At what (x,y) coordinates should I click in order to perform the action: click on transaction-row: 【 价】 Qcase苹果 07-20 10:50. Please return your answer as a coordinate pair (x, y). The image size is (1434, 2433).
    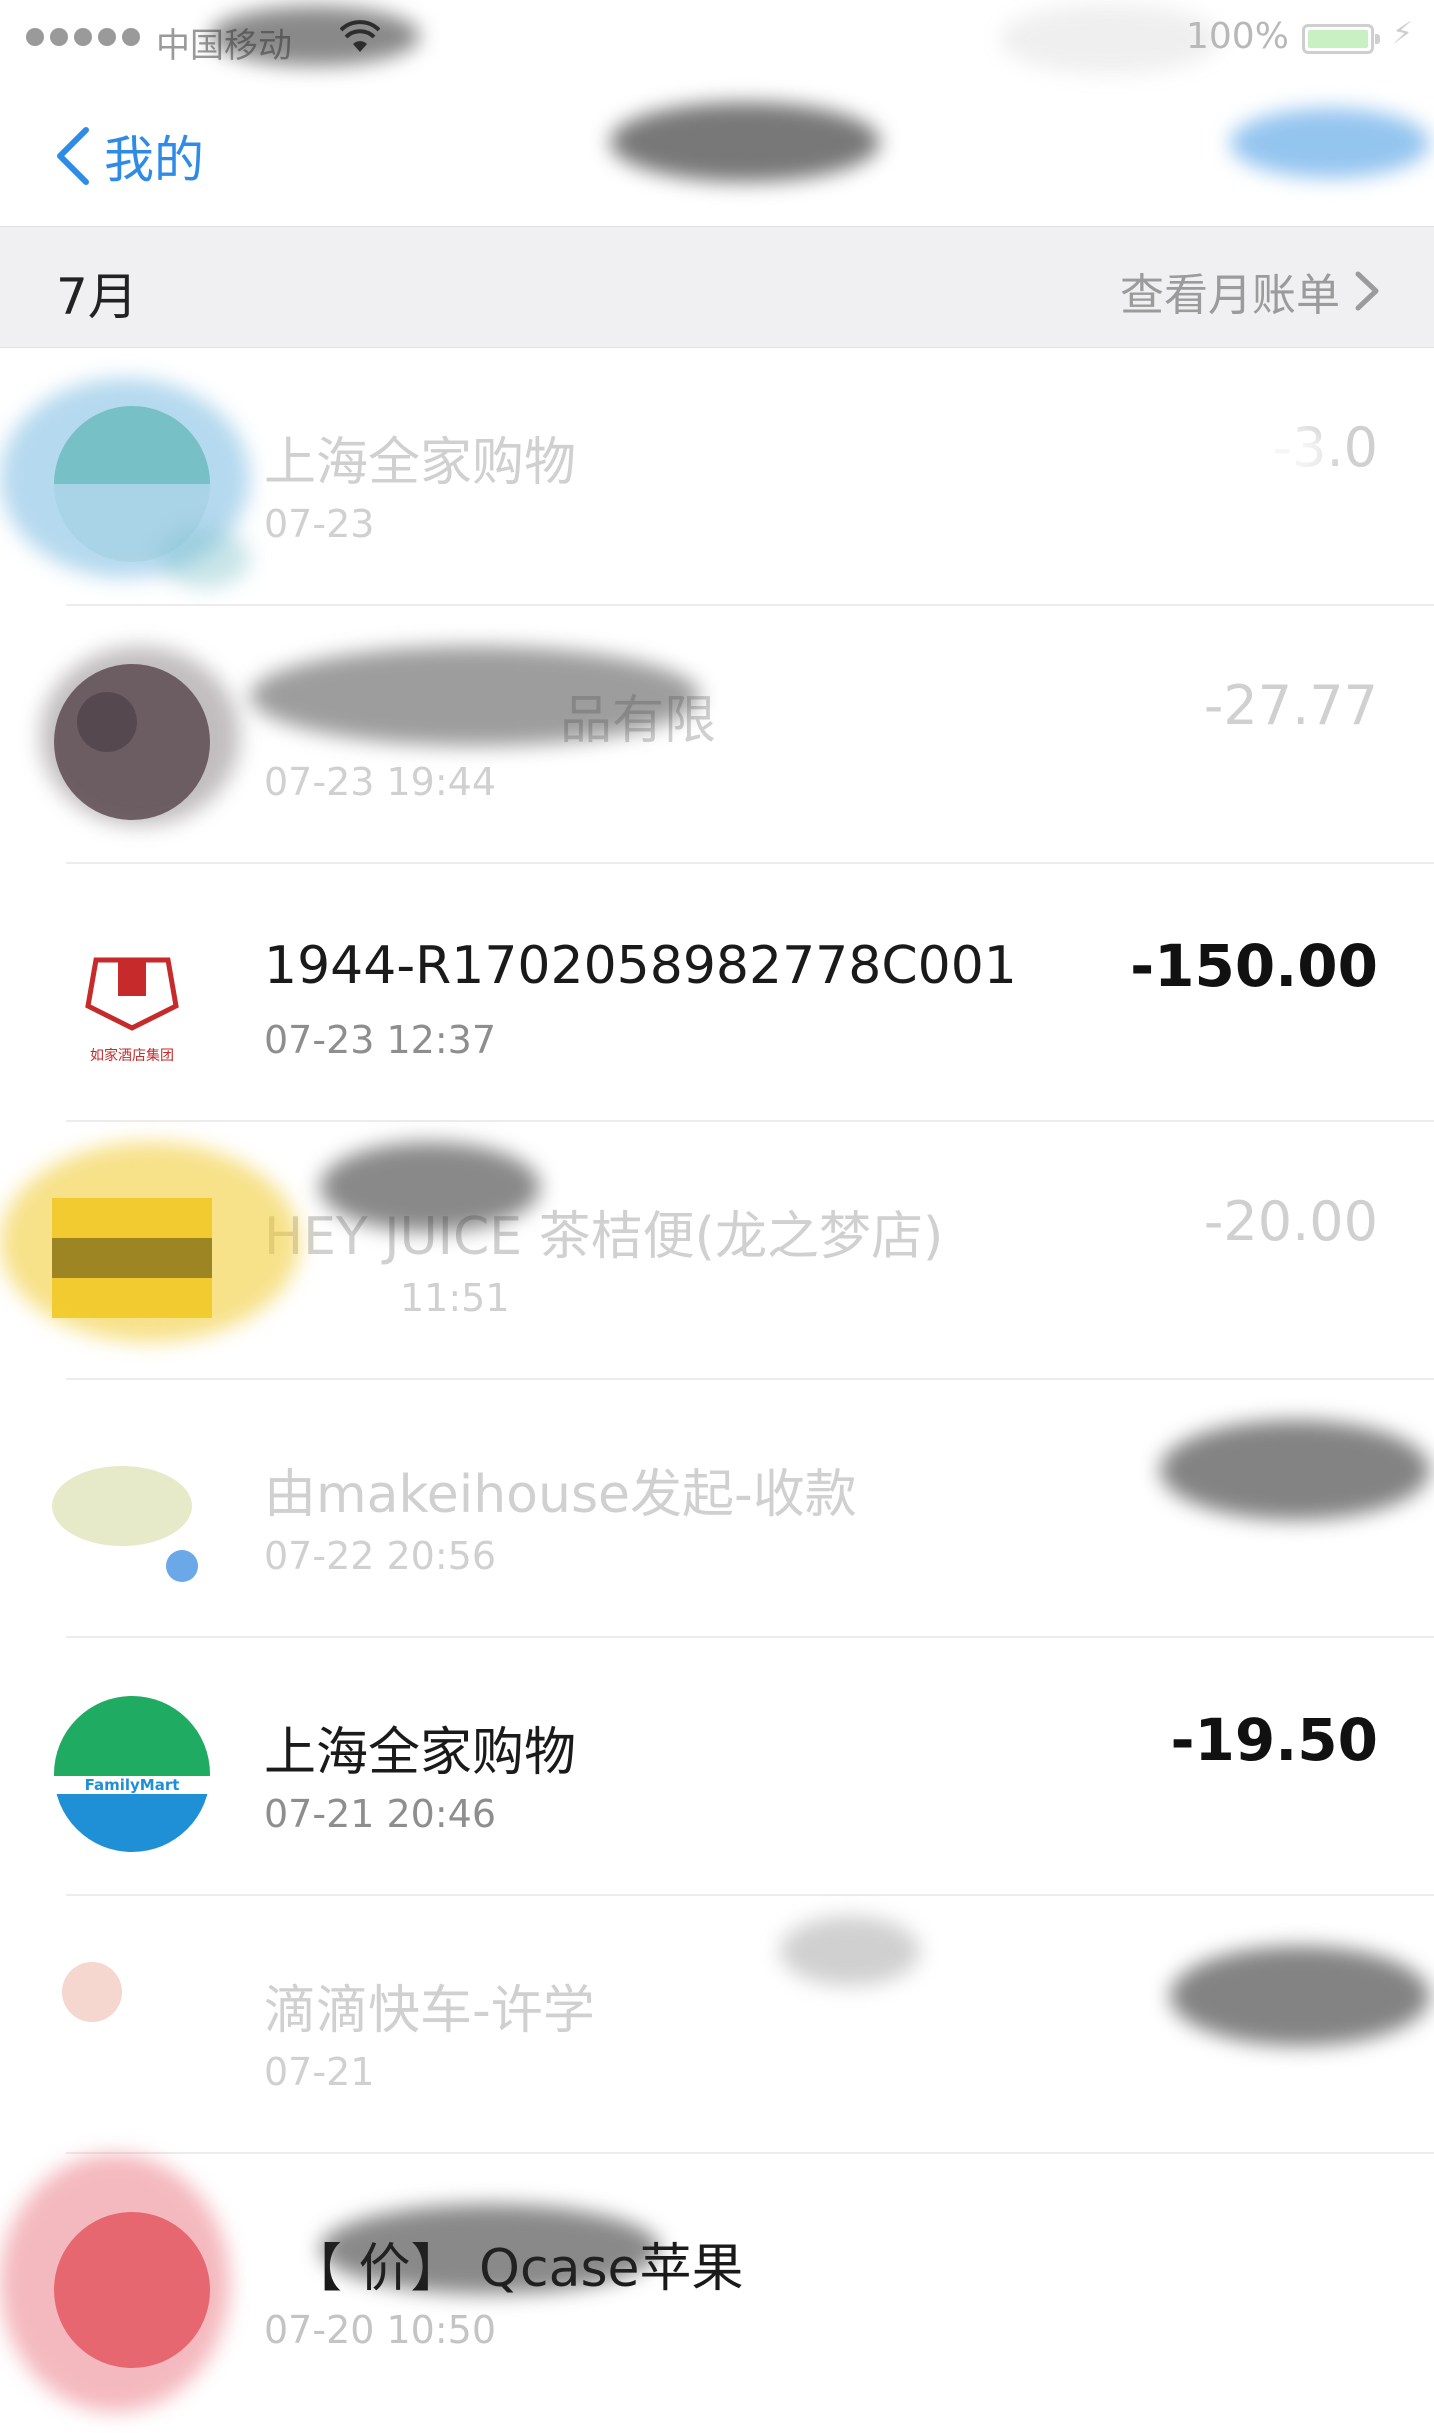
    Looking at the image, I should click on (717, 2283).